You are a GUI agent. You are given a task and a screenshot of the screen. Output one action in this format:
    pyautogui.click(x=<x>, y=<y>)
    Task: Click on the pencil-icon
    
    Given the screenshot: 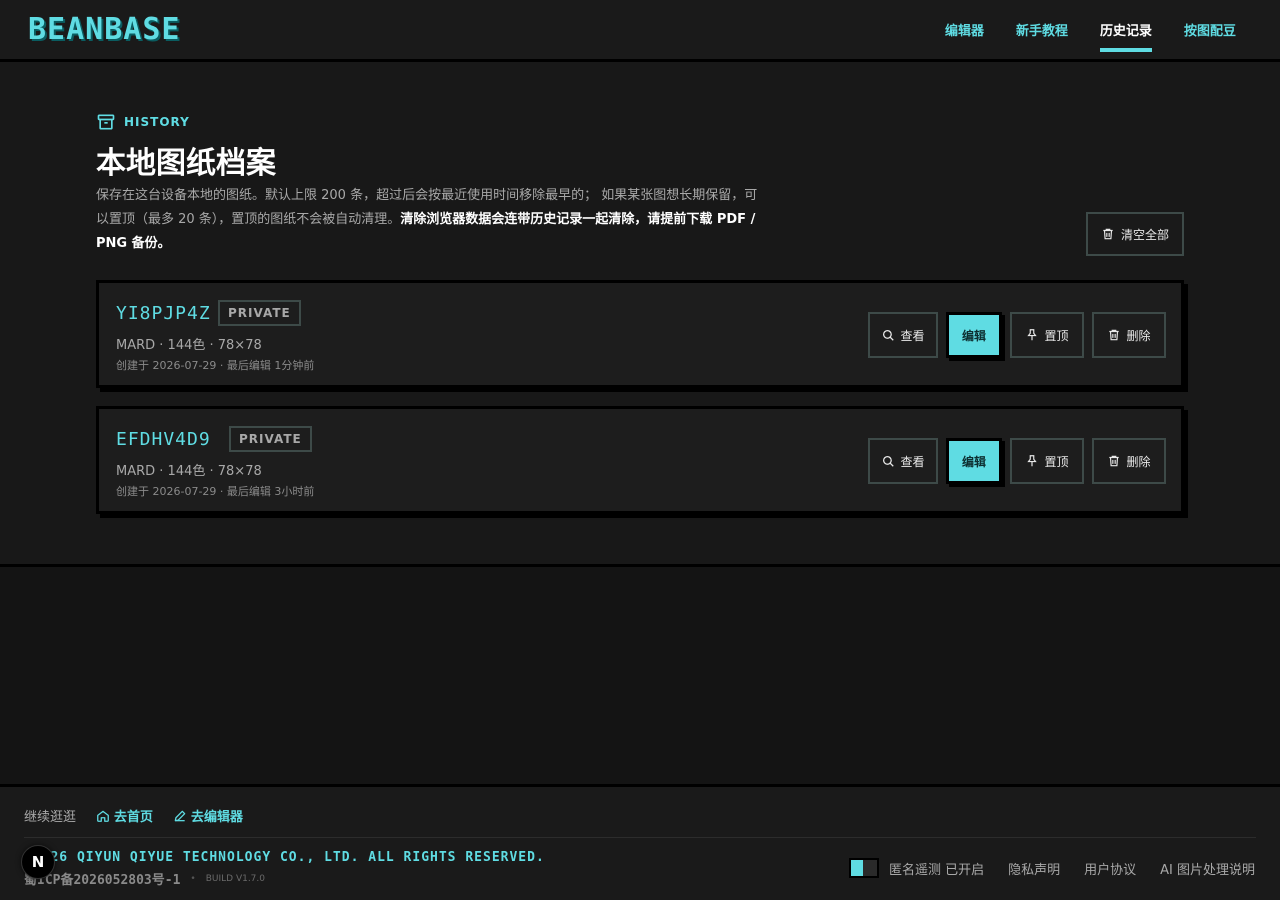 What is the action you would take?
    pyautogui.click(x=180, y=815)
    